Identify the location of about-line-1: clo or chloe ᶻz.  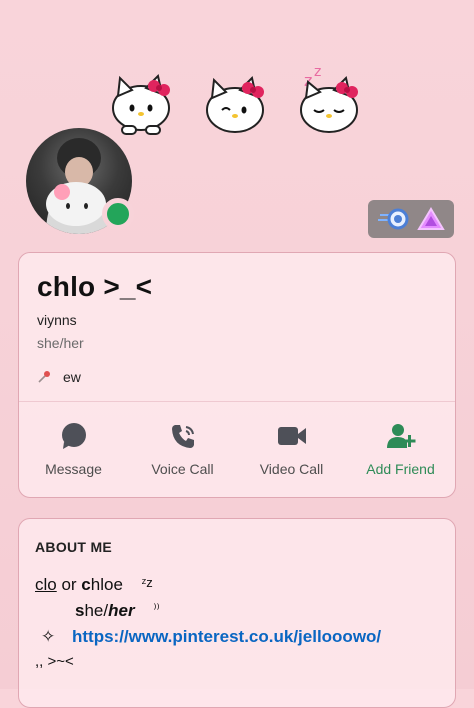
(94, 584).